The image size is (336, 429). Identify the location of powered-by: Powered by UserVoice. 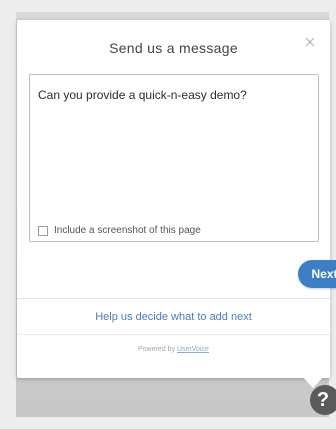
(173, 349).